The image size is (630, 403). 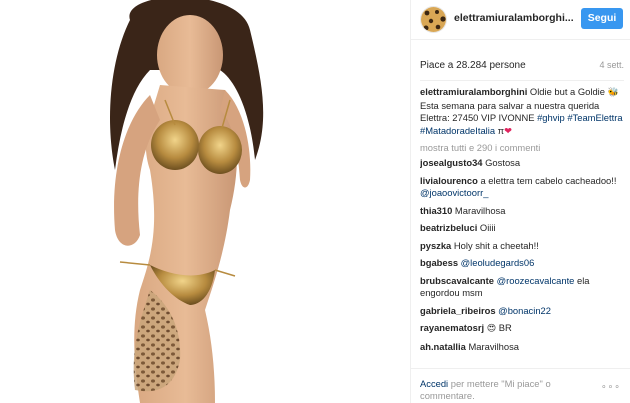 What do you see at coordinates (503, 162) in the screenshot?
I see `comment-text: Gostosa` at bounding box center [503, 162].